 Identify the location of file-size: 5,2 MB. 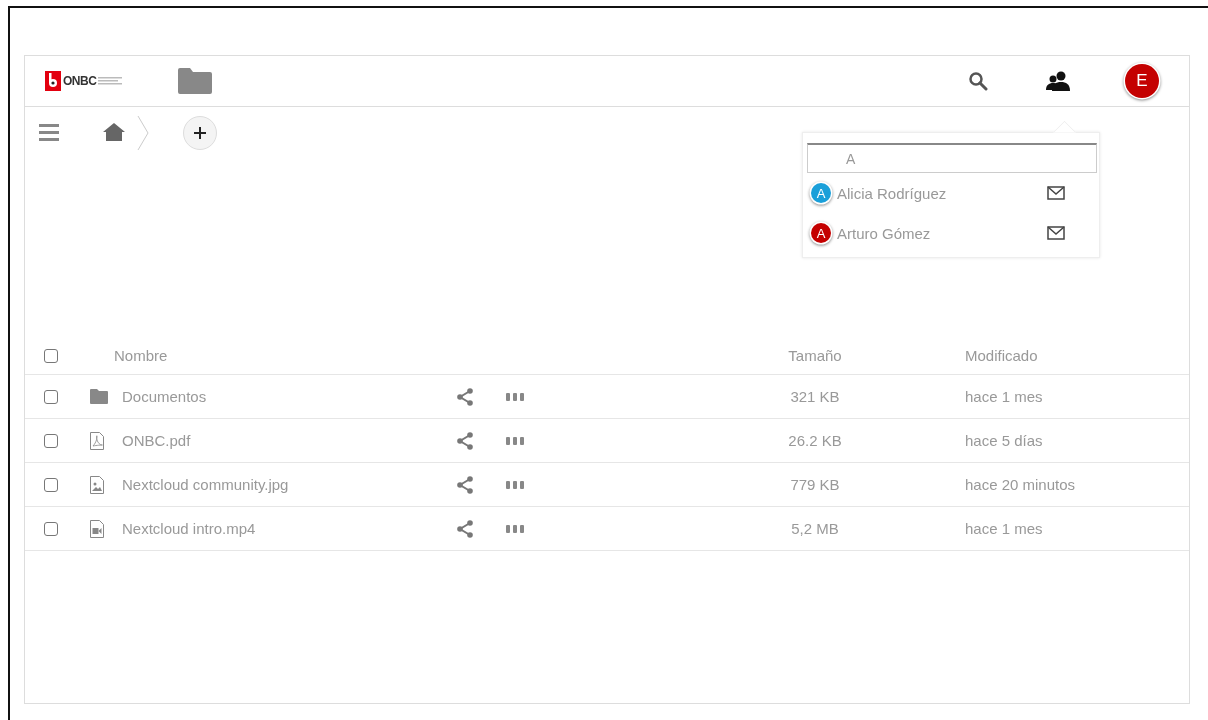
(815, 528).